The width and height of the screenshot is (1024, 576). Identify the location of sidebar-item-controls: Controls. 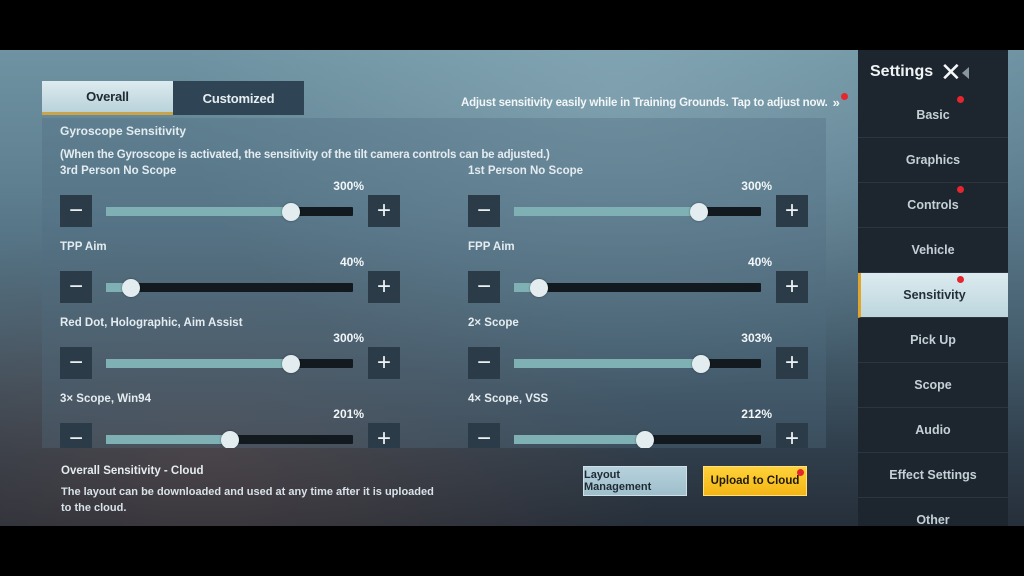
(933, 205).